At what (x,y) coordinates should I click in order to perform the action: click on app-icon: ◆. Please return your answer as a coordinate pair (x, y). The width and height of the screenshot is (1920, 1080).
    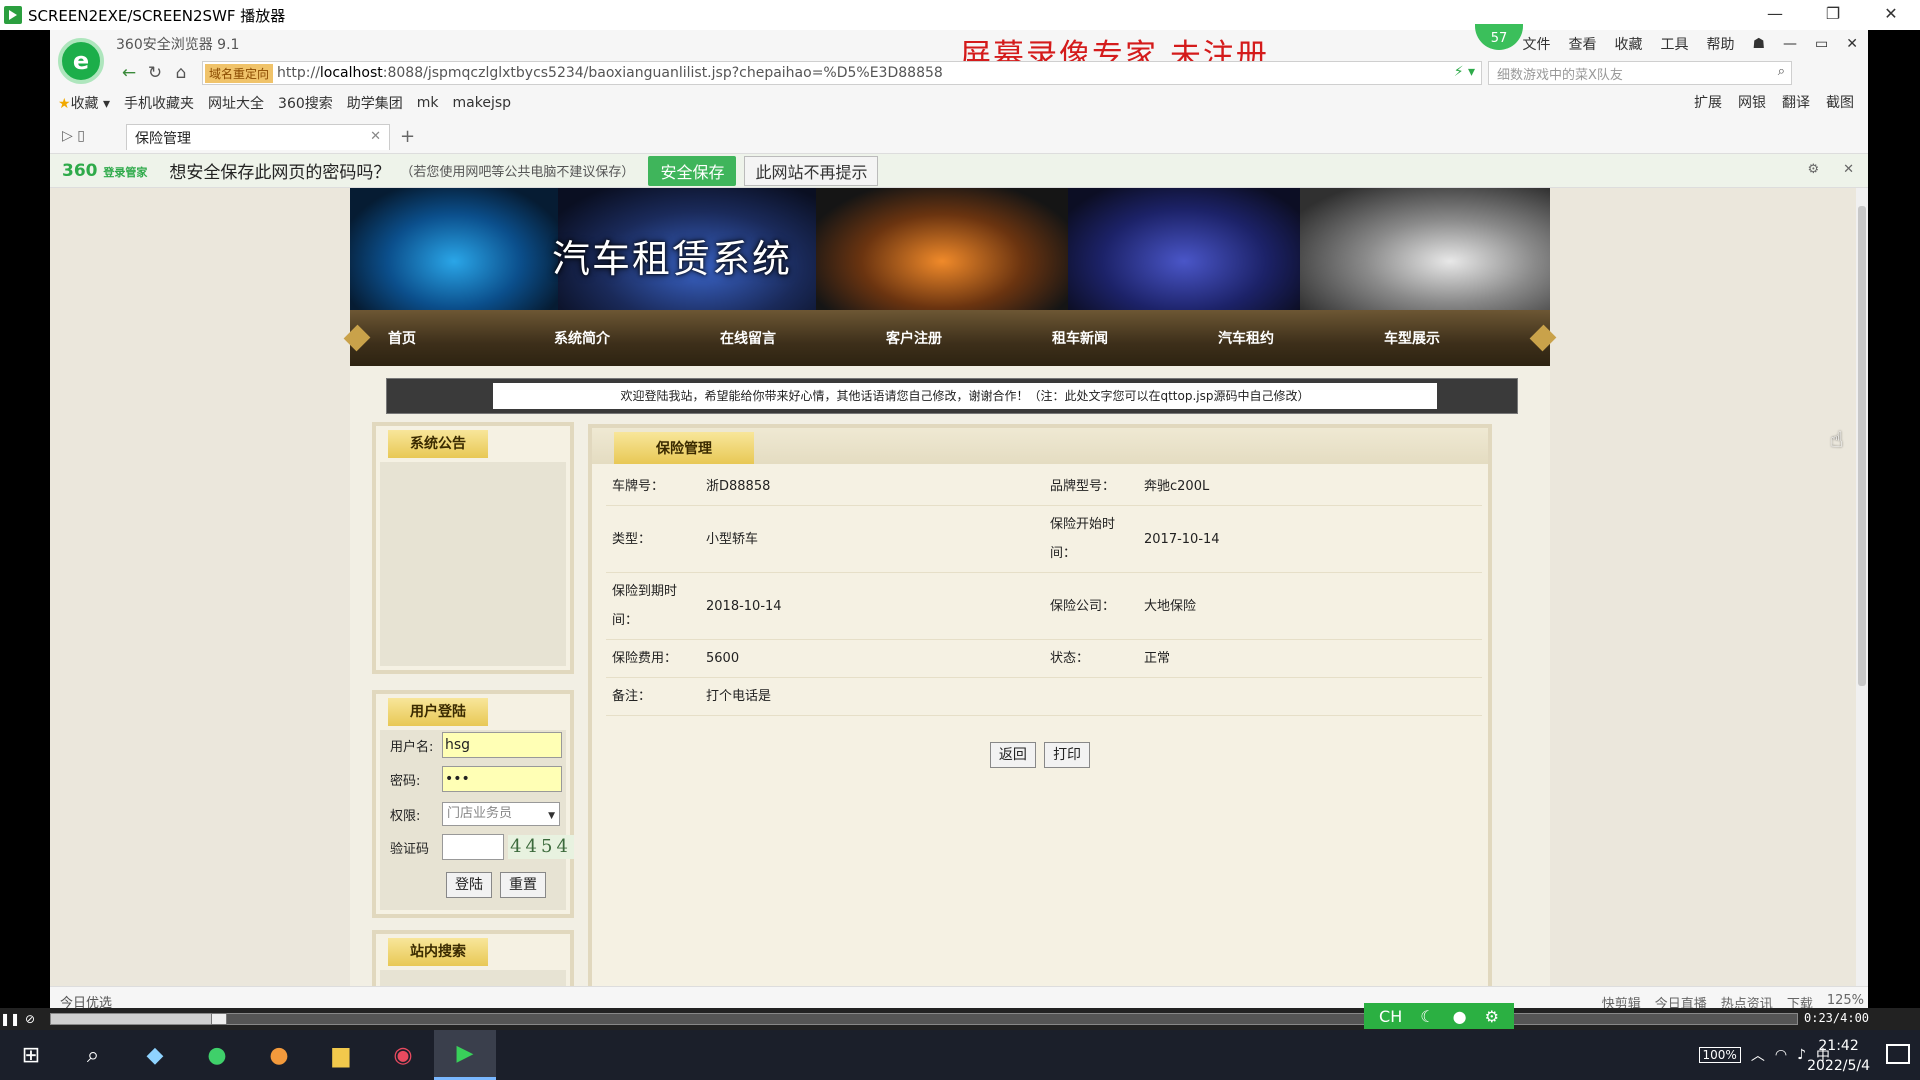
    Looking at the image, I should click on (155, 1055).